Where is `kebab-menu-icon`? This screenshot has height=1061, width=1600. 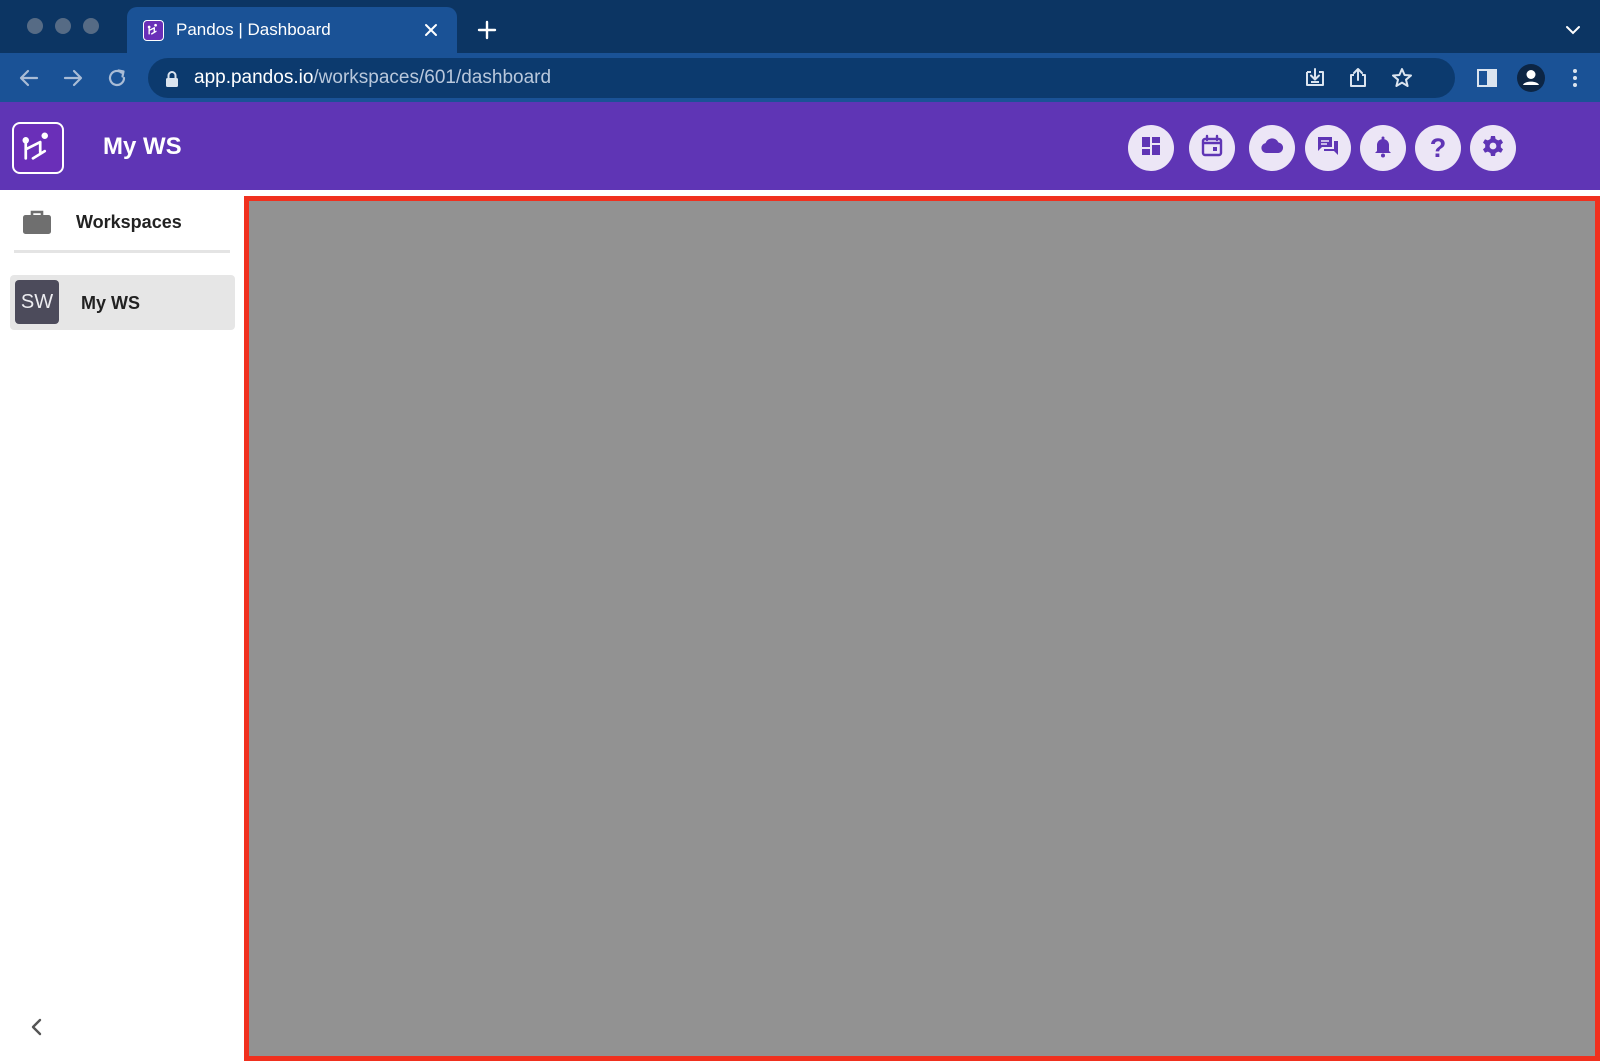
kebab-menu-icon is located at coordinates (1575, 78).